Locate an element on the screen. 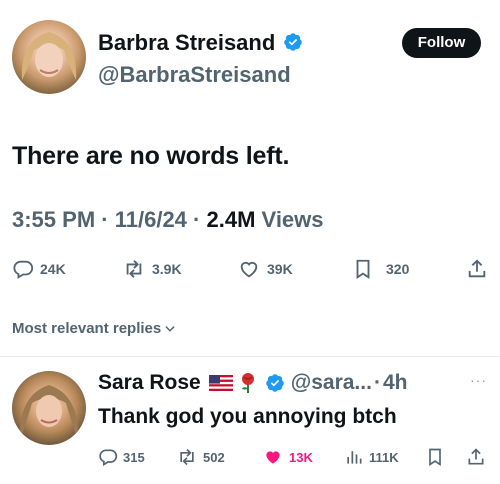 The image size is (500, 484). repost-button: 3.9K is located at coordinates (152, 269).